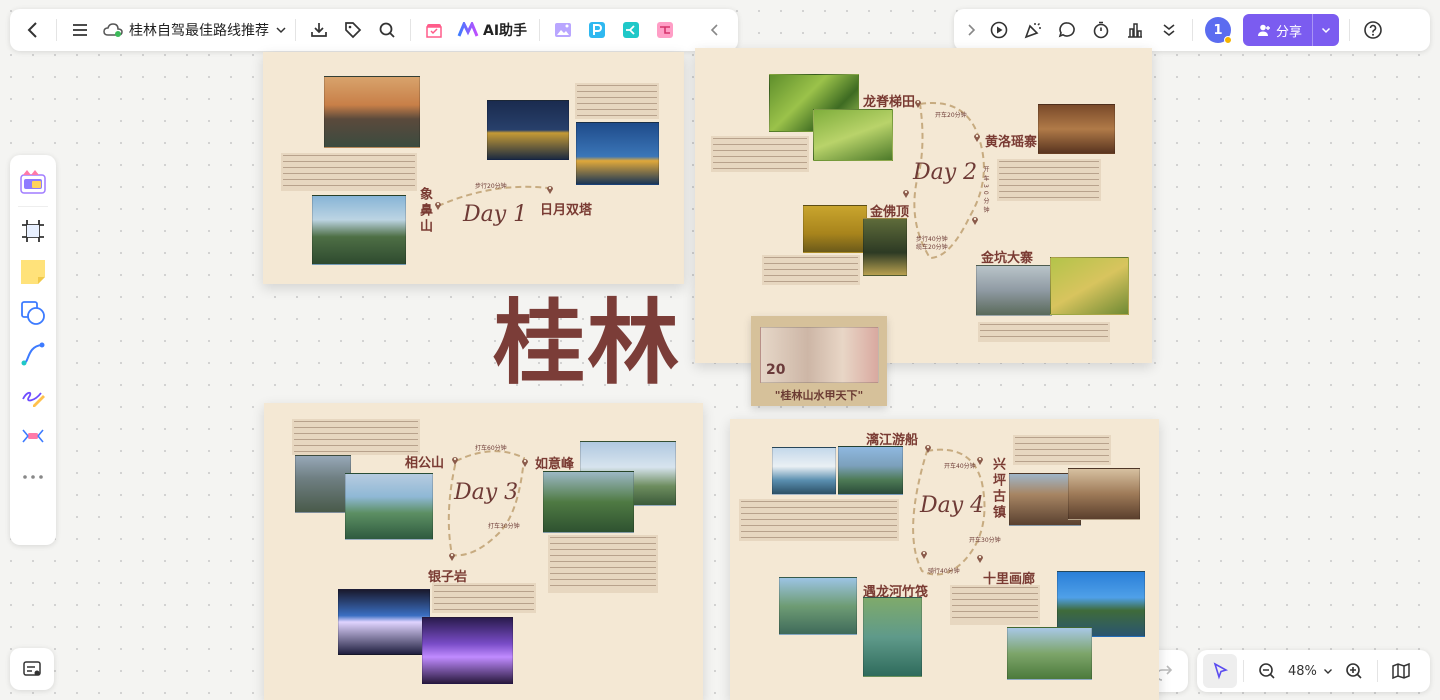 The height and width of the screenshot is (700, 1440). I want to click on place-label-longji: 龙脊梯田, so click(889, 102).